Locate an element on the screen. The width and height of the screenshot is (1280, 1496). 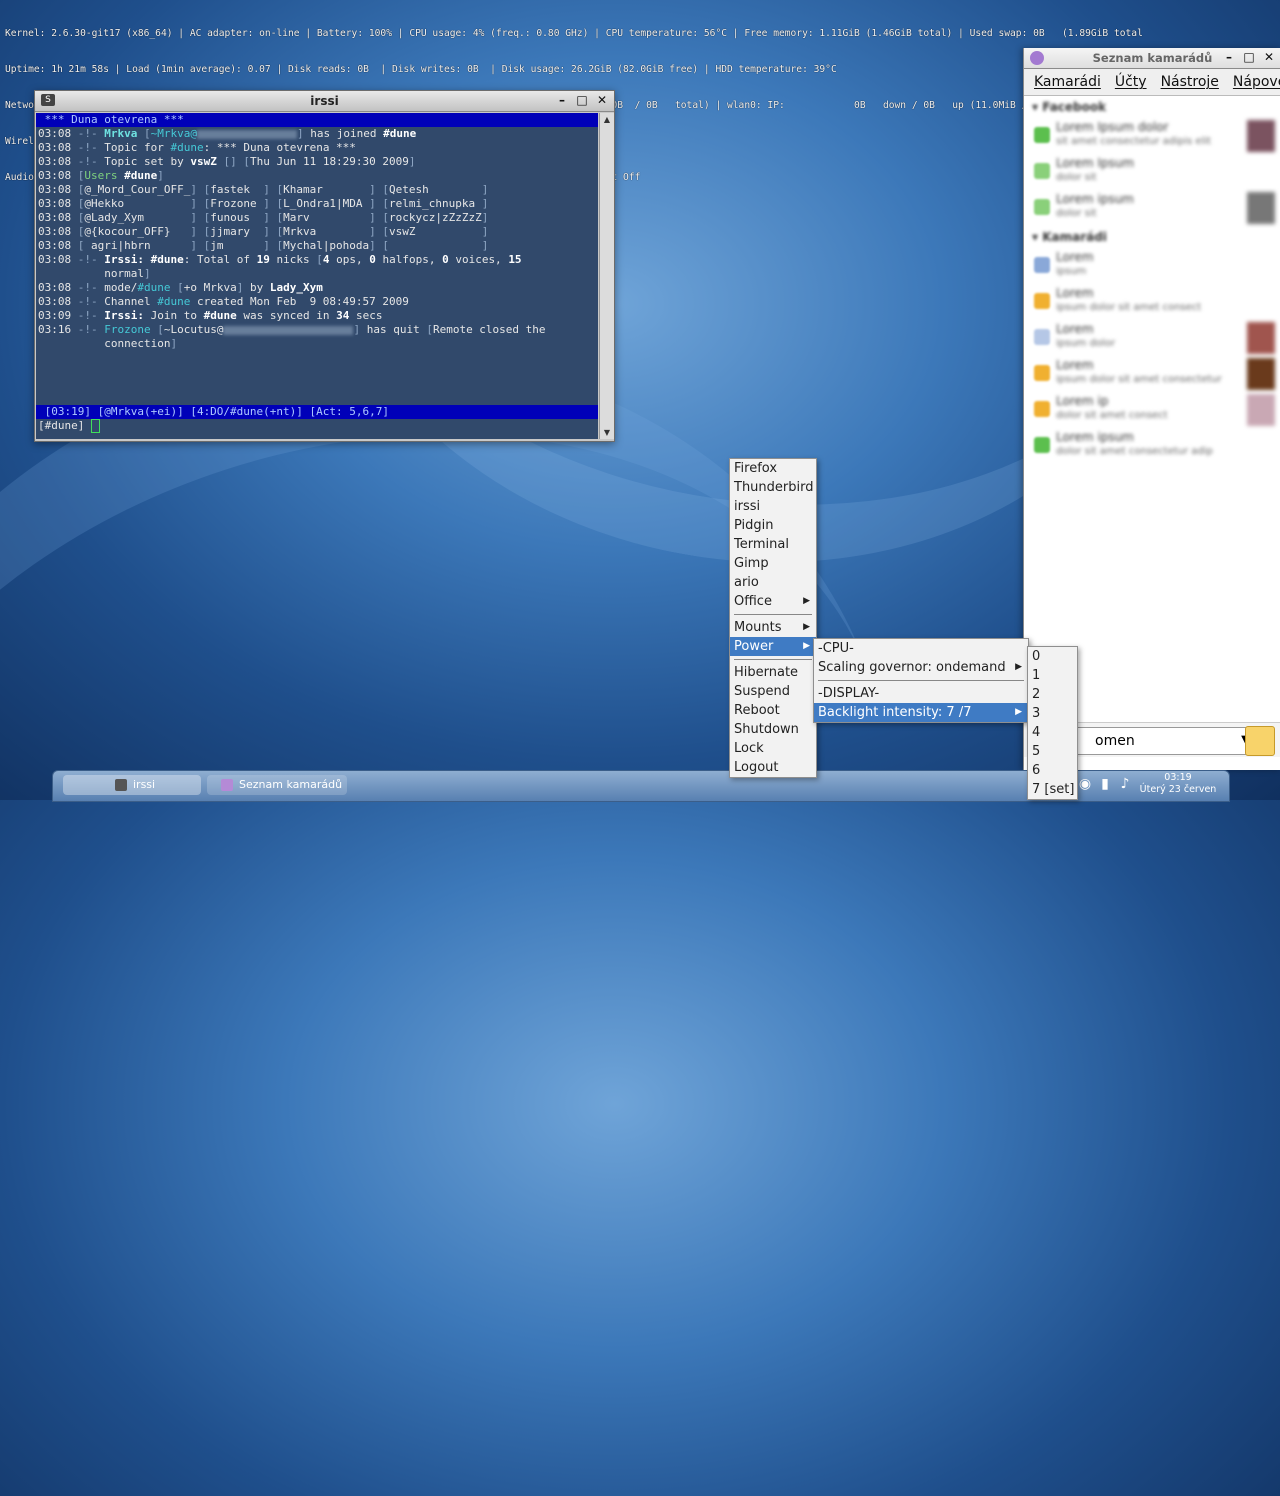
backlight-level-0: 0 is located at coordinates (1052, 656).